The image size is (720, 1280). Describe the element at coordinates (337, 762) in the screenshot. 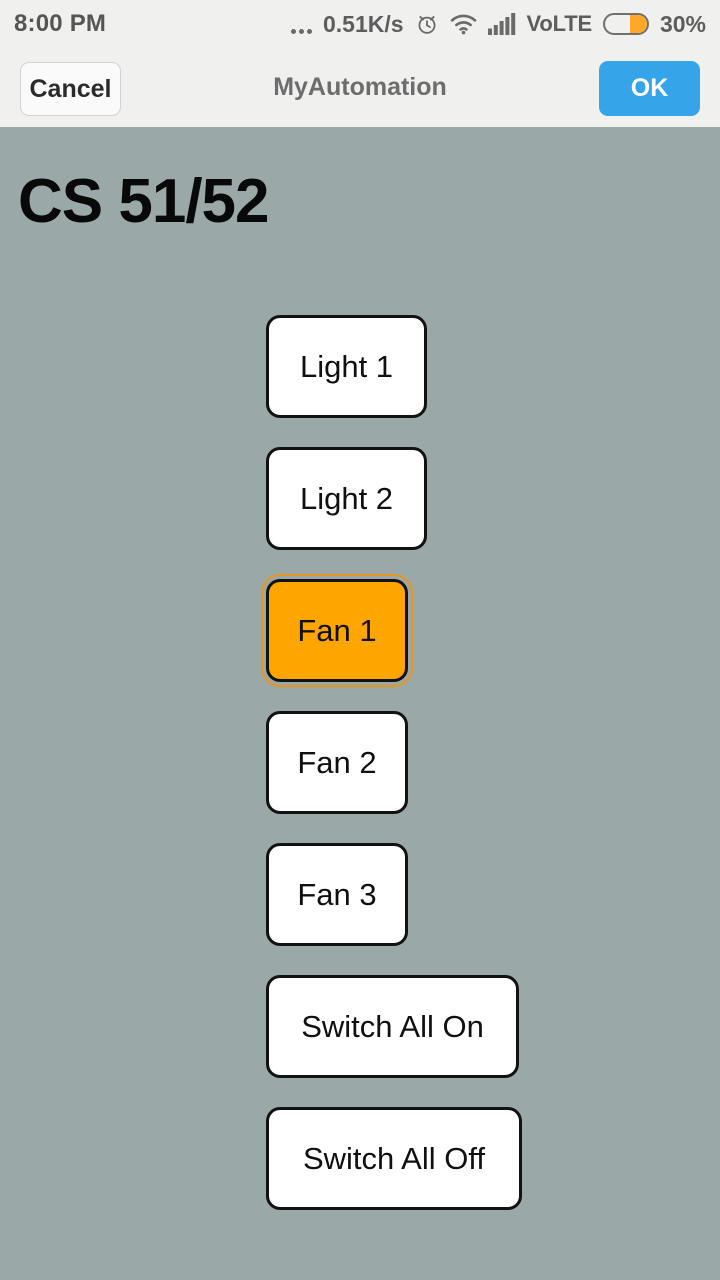

I see `device-button: Fan 2` at that location.